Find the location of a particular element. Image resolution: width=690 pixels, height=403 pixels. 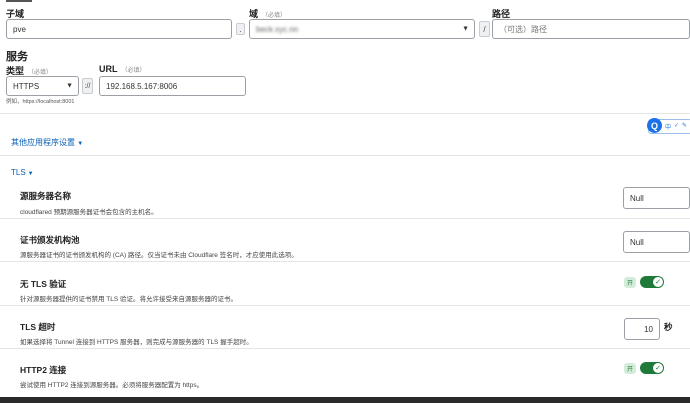

url-label: URL （必填） is located at coordinates (122, 69).